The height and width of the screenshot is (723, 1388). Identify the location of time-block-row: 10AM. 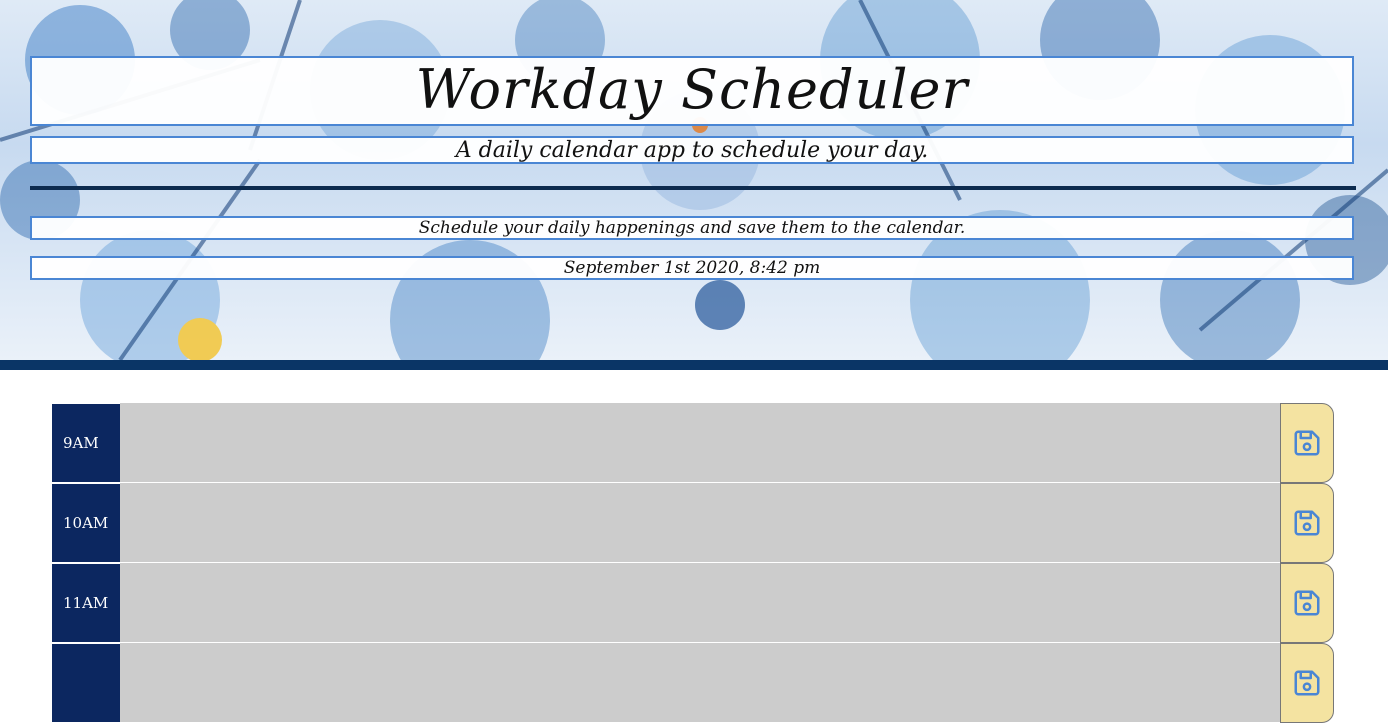
(693, 523).